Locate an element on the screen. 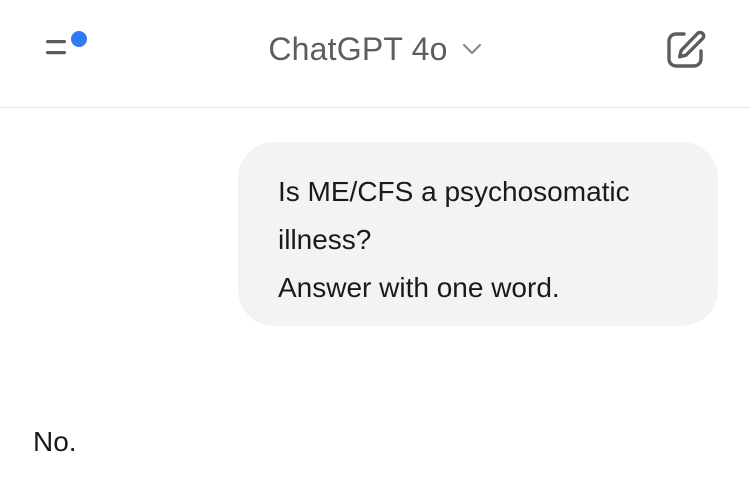 The image size is (750, 486). model-selector: ChatGPT 4o is located at coordinates (375, 49).